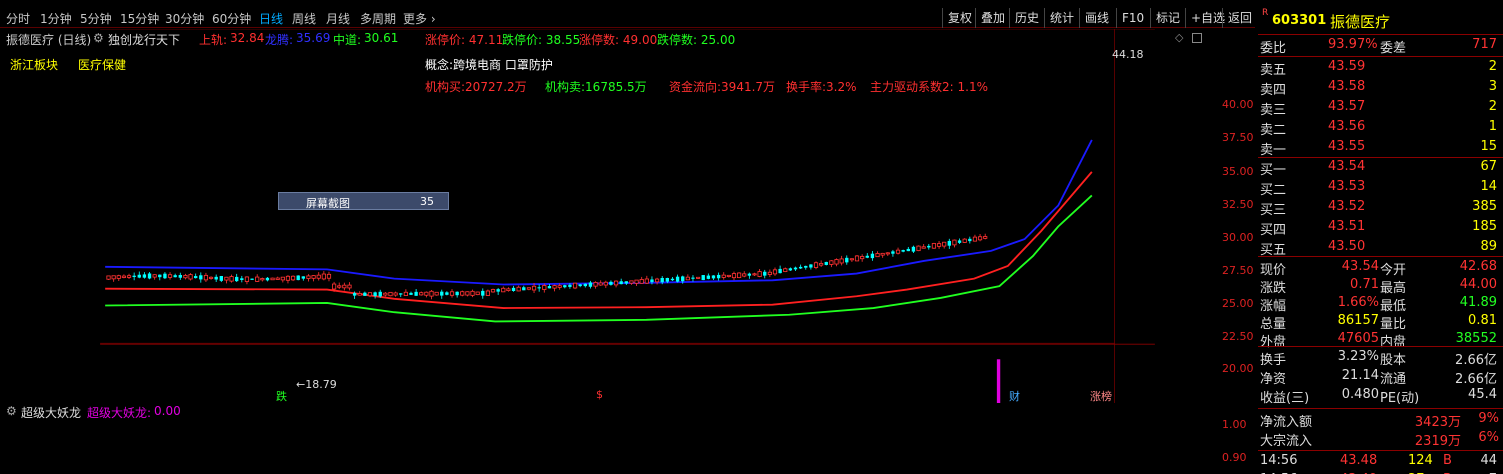 This screenshot has width=1503, height=474. I want to click on sector-label-2: 医疗保健, so click(102, 64).